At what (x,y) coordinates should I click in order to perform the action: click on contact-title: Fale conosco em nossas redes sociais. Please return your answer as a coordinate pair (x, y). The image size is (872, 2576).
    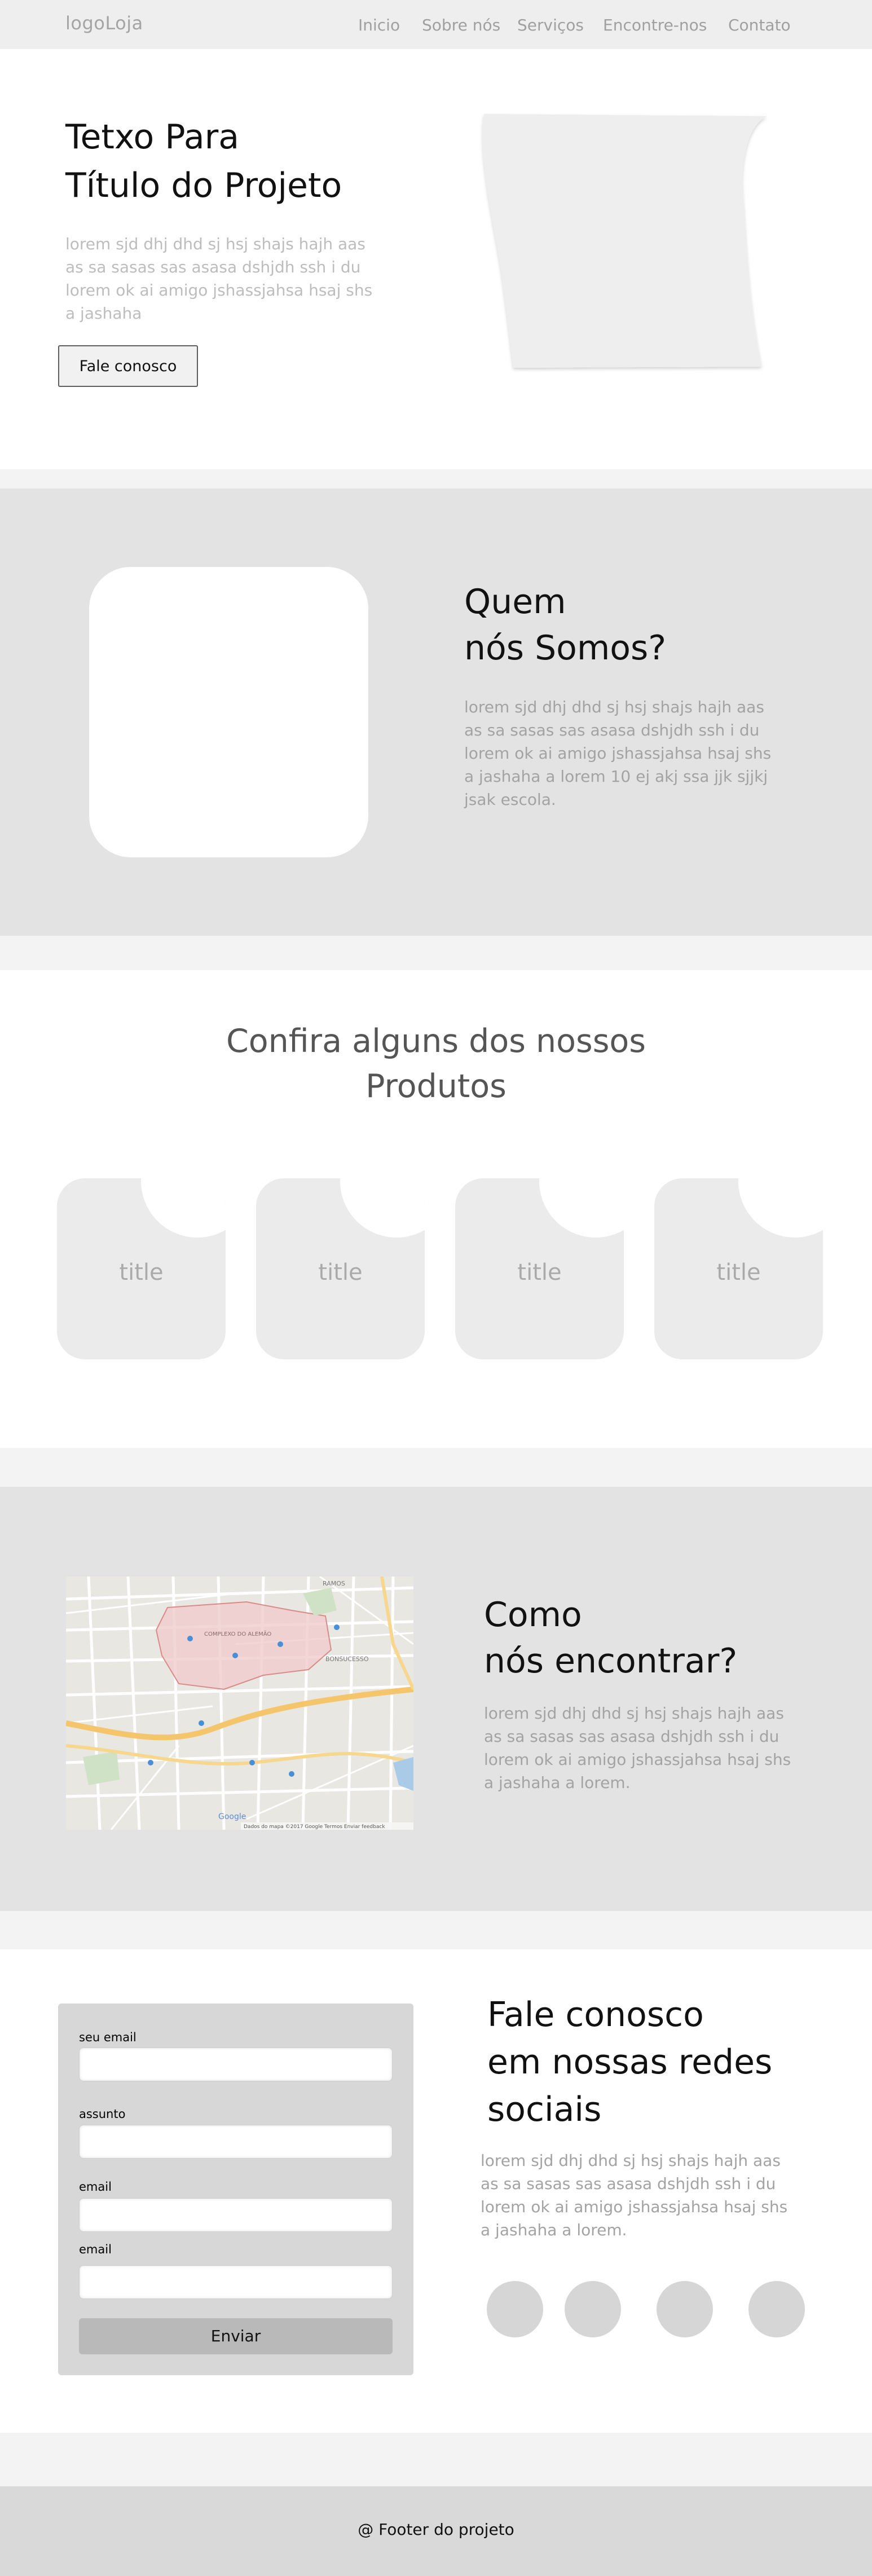
    Looking at the image, I should click on (629, 2062).